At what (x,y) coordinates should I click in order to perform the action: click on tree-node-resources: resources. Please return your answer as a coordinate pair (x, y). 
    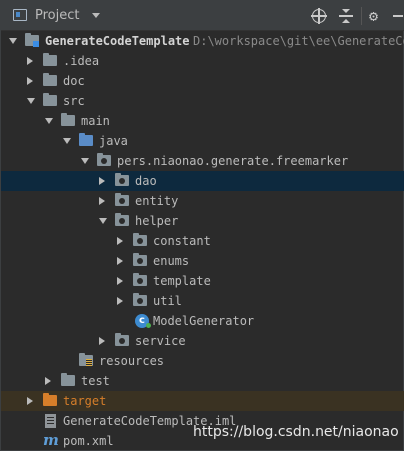
    Looking at the image, I should click on (202, 361).